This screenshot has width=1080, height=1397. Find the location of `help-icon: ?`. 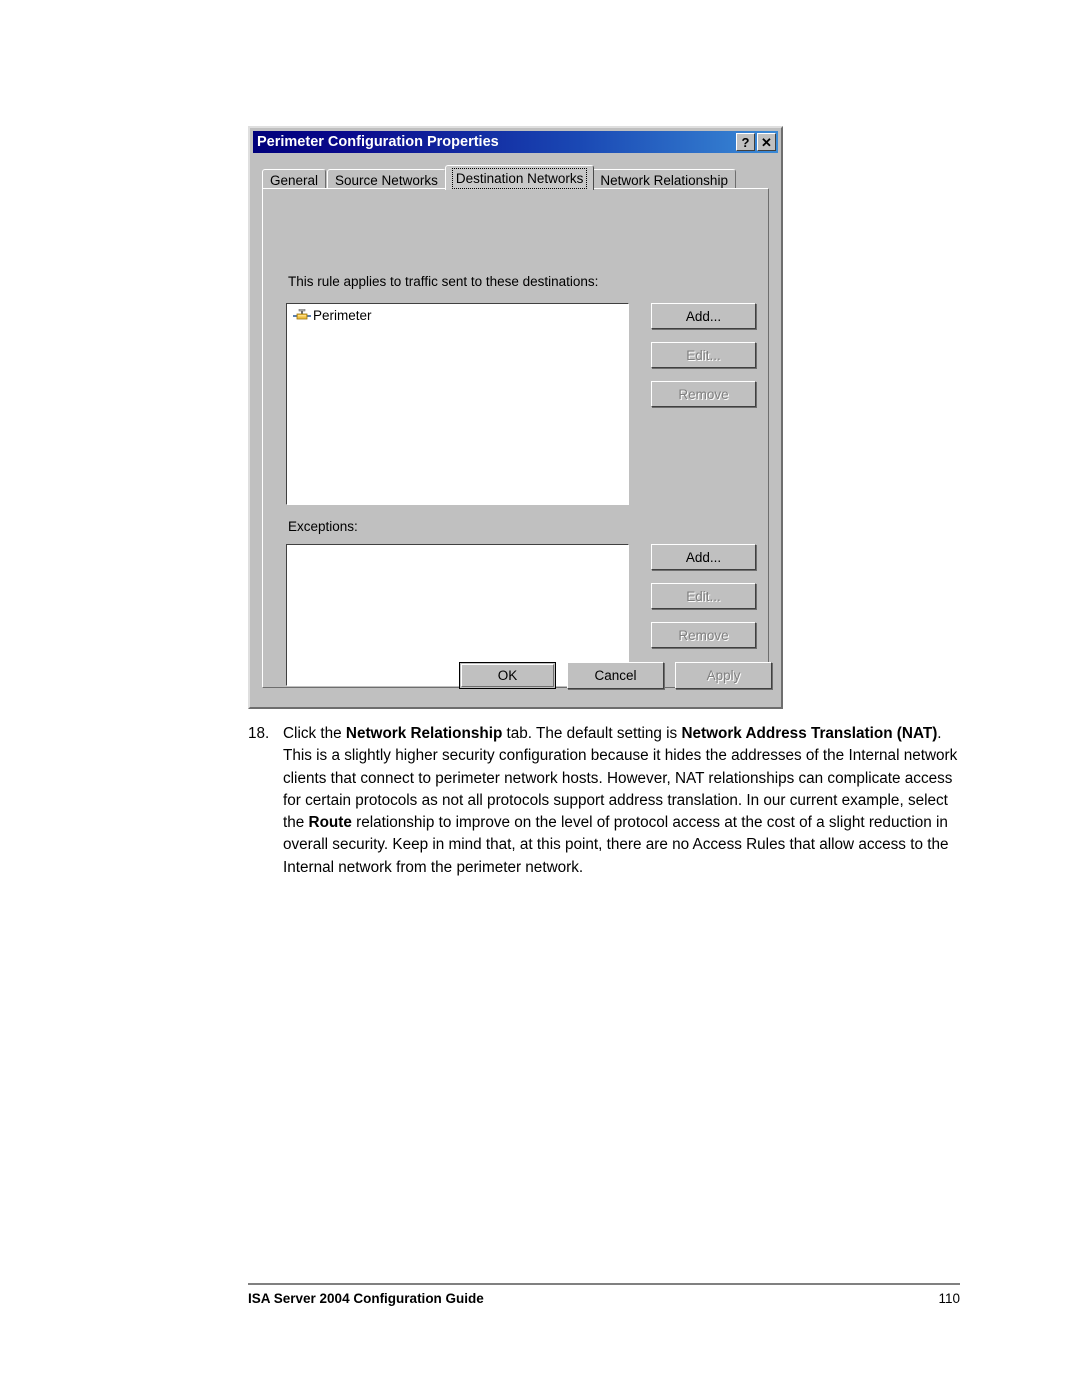

help-icon: ? is located at coordinates (745, 142).